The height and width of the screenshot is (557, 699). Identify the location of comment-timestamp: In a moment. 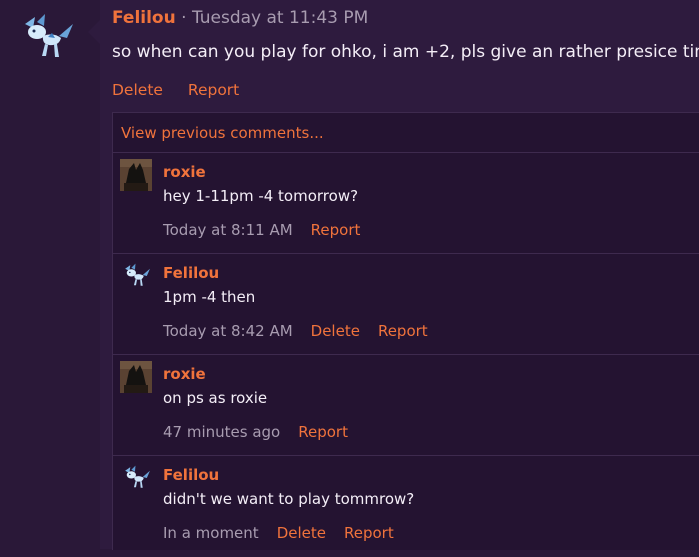
(211, 533).